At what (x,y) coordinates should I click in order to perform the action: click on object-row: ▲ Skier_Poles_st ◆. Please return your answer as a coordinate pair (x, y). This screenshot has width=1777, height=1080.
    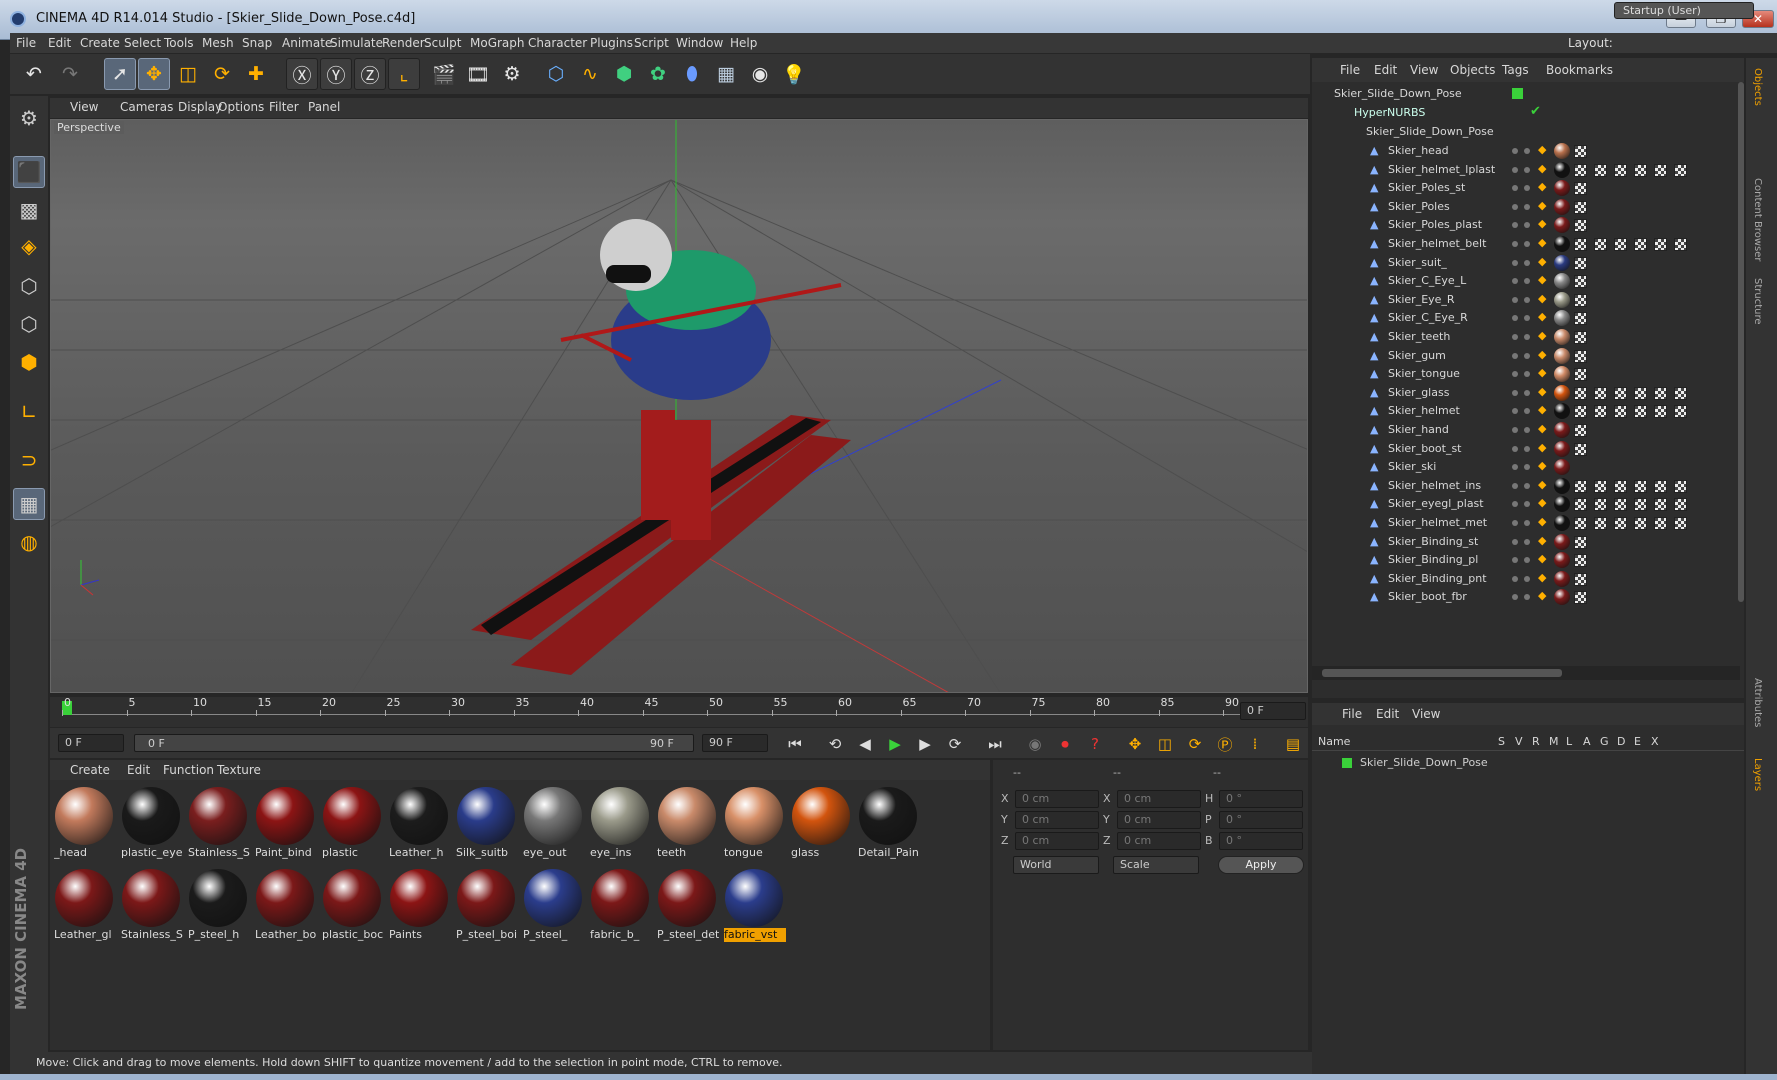
    Looking at the image, I should click on (1526, 188).